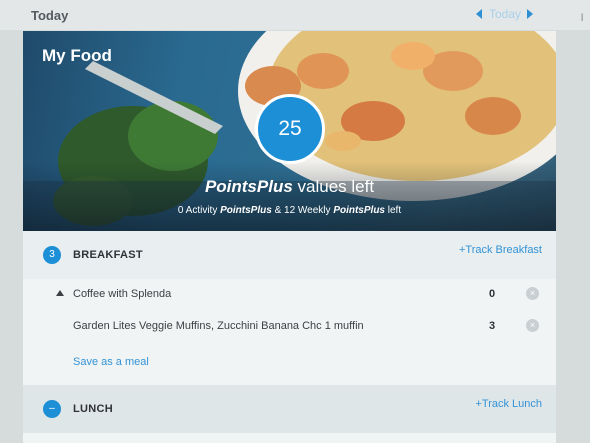 This screenshot has width=590, height=443. What do you see at coordinates (530, 14) in the screenshot?
I see `next-day-icon` at bounding box center [530, 14].